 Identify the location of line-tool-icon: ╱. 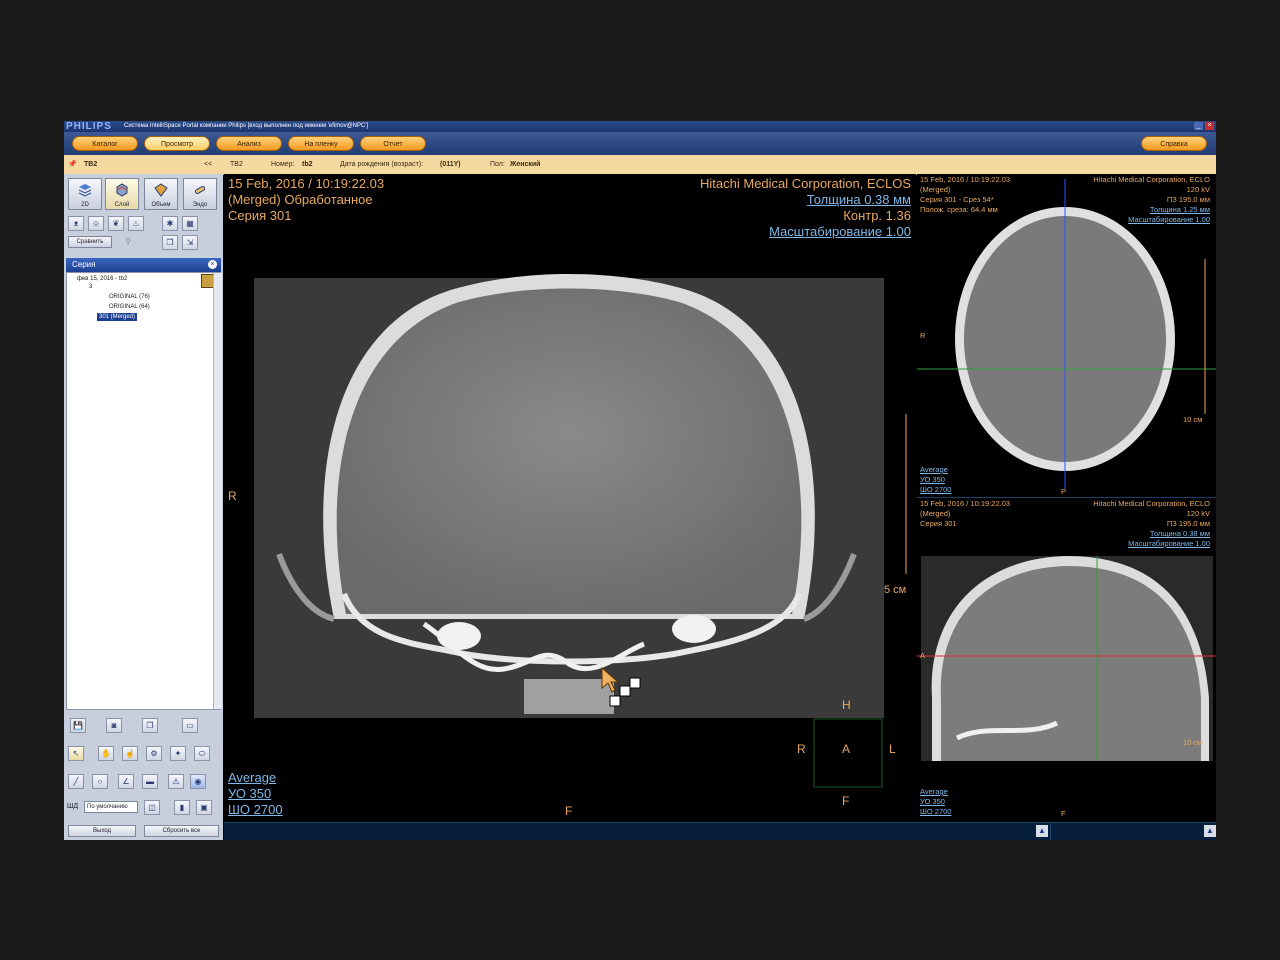
(76, 781).